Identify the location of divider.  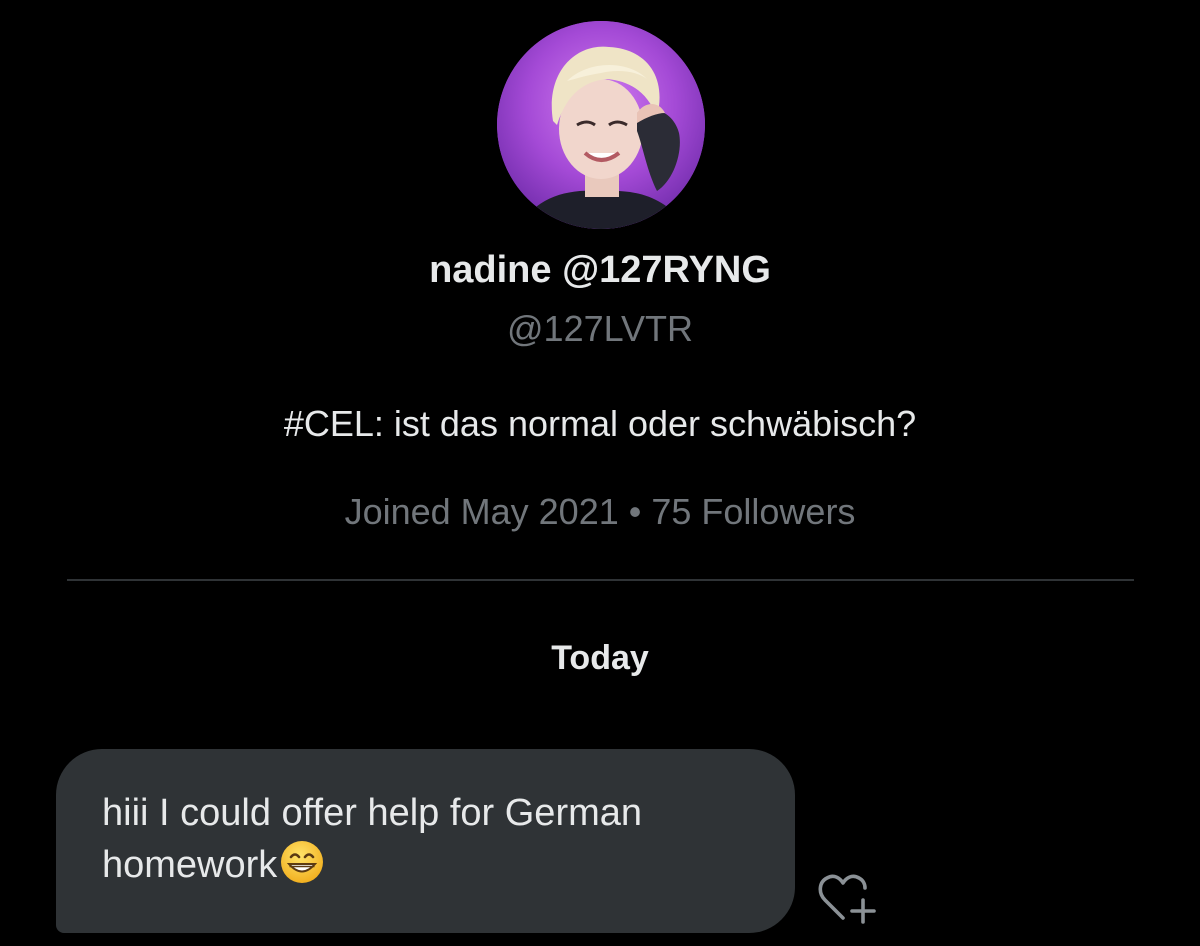
(600, 580).